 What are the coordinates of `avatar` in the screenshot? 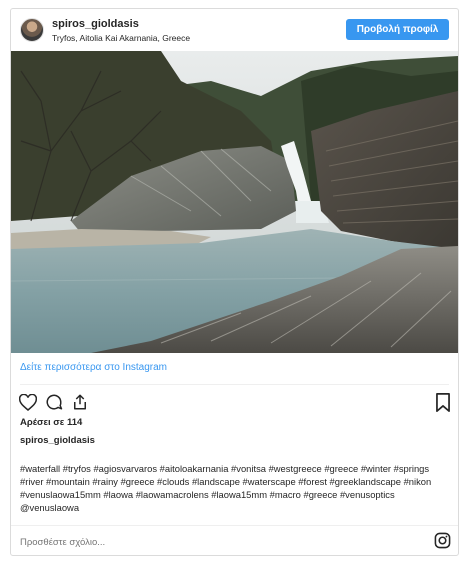 It's located at (32, 30).